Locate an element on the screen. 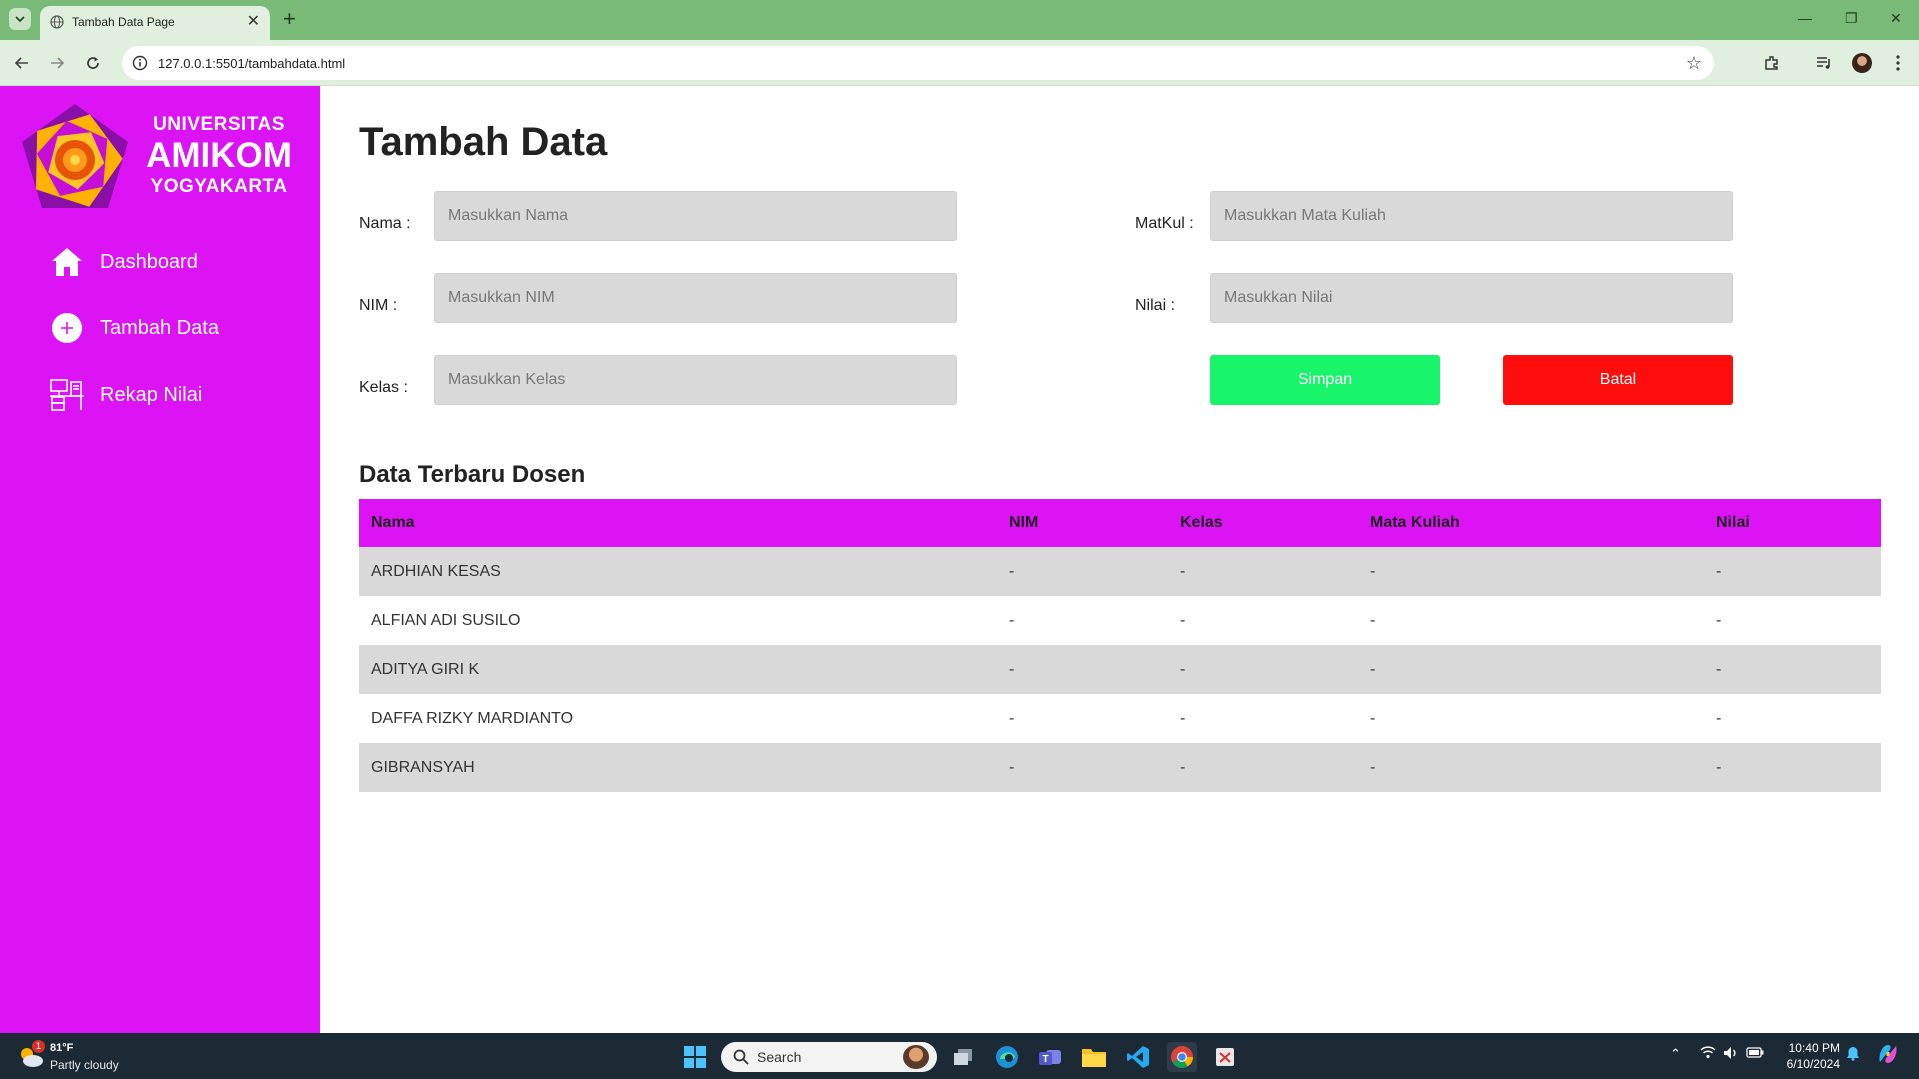 This screenshot has height=1079, width=1919. cell-mata-kuliah: - is located at coordinates (1531, 718).